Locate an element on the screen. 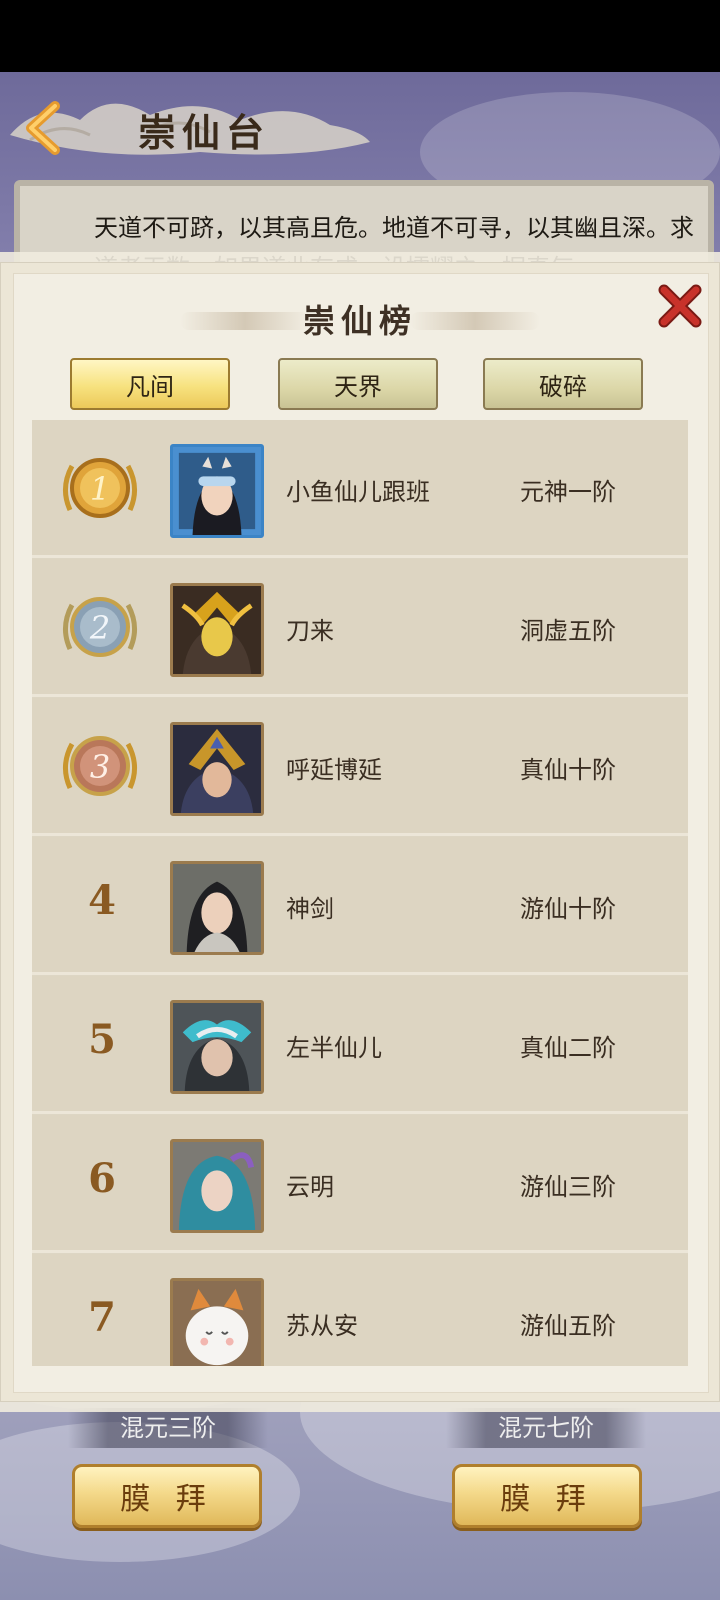  svg-text: 3 is located at coordinates (100, 767).